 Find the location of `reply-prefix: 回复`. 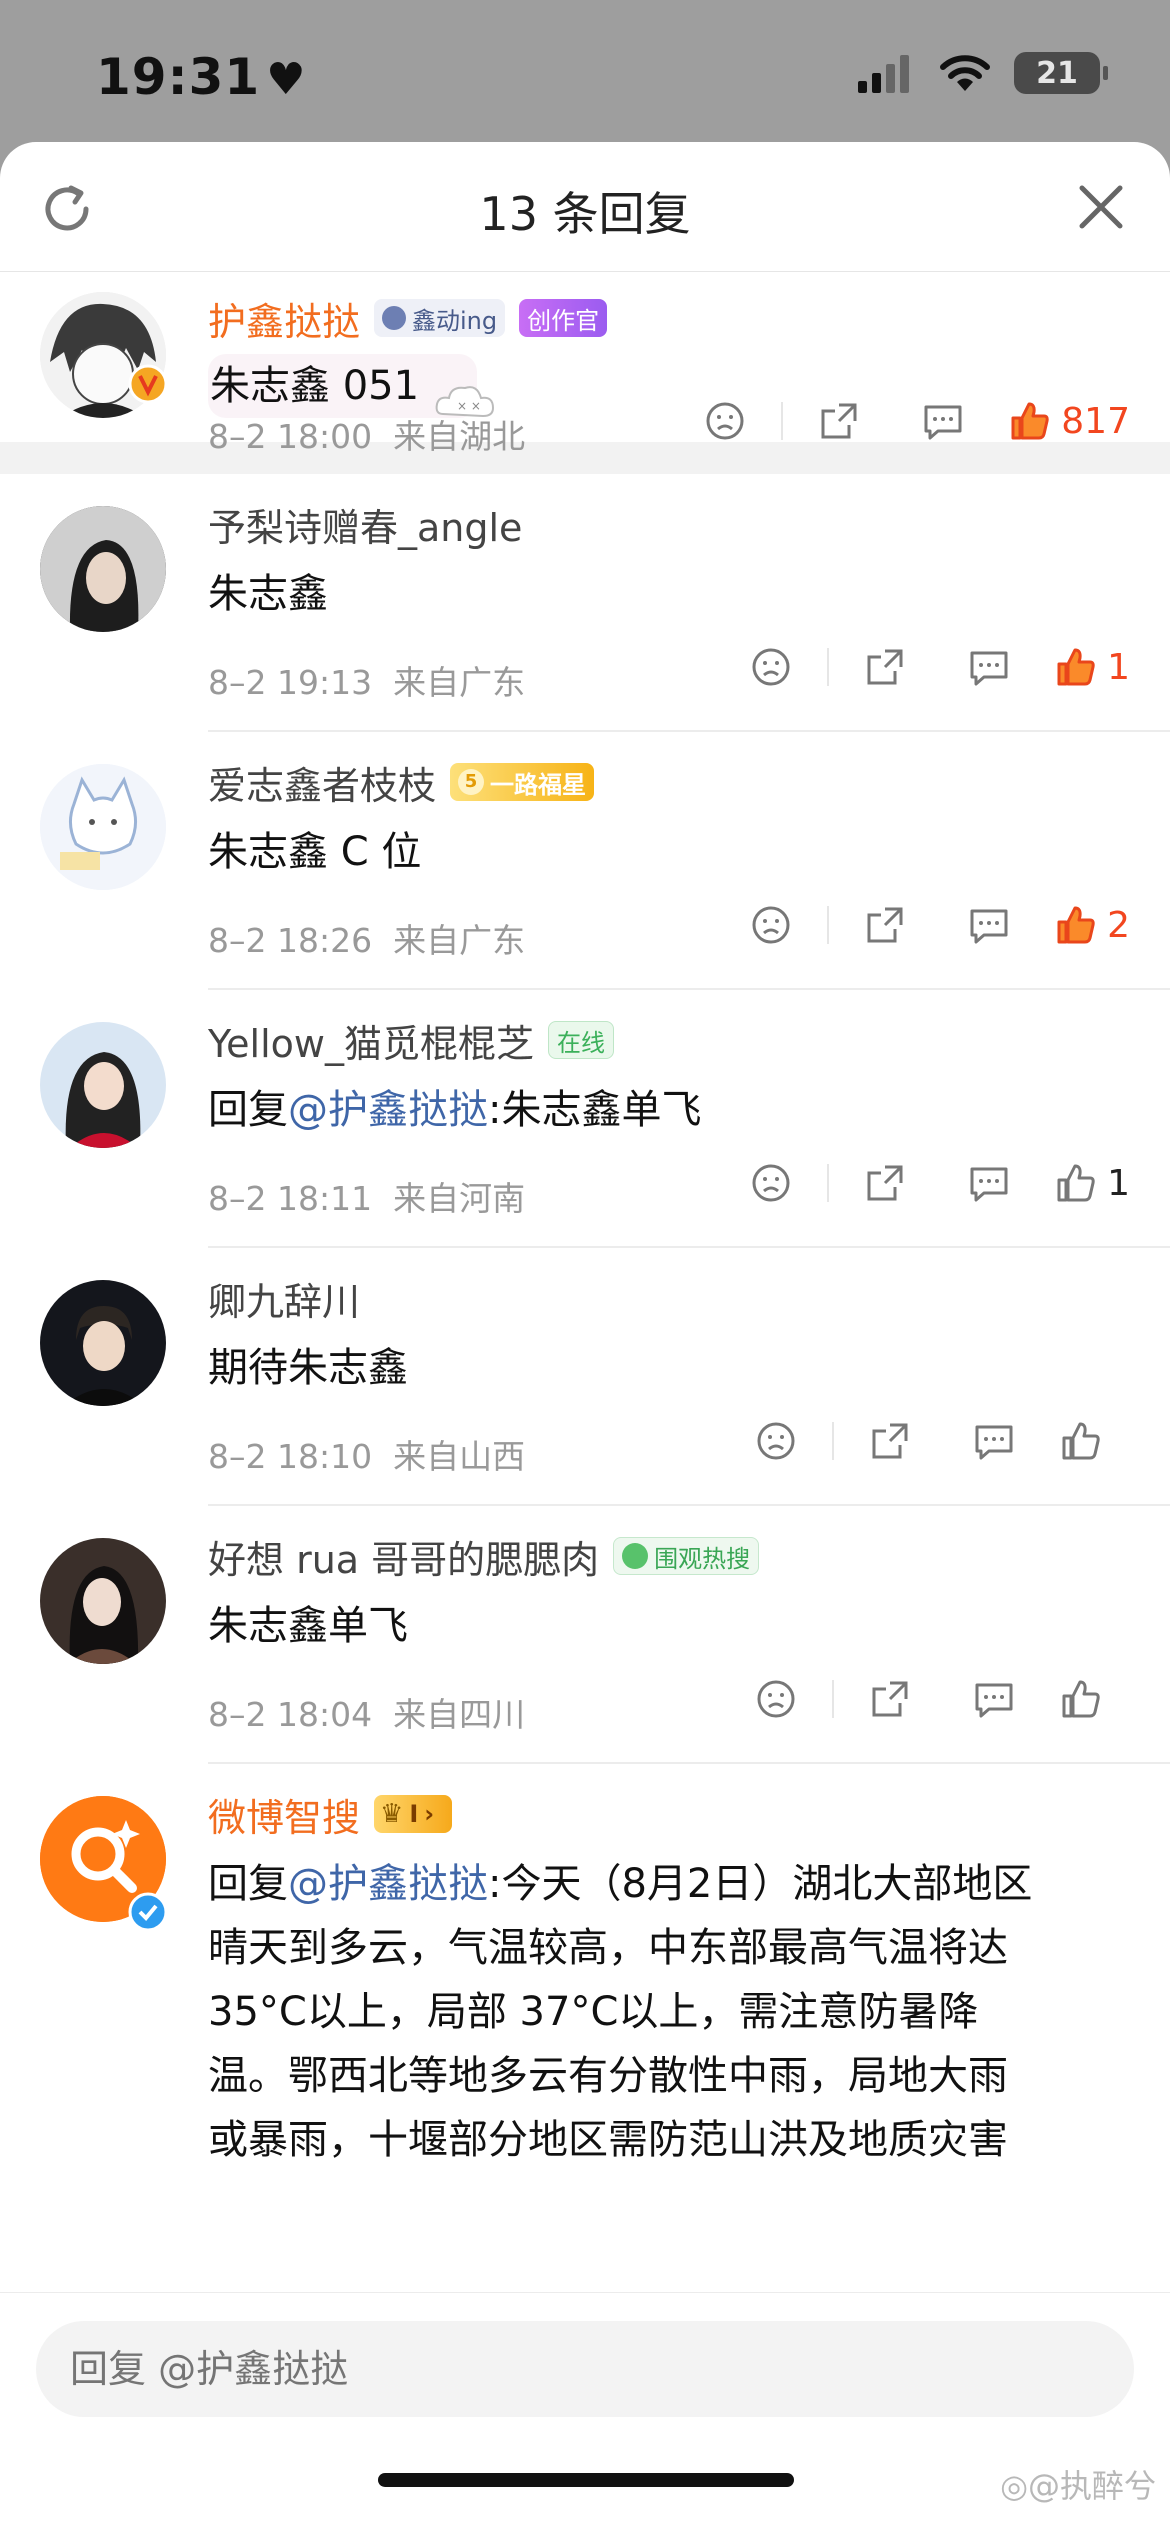

reply-prefix: 回复 is located at coordinates (248, 1884).